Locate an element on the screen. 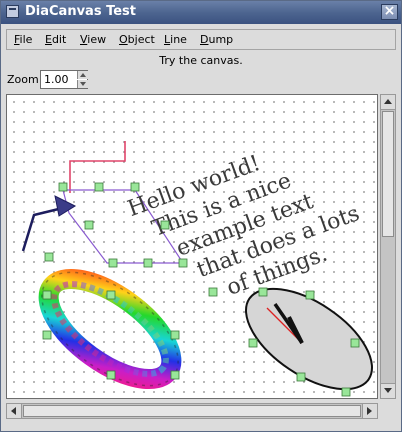 This screenshot has height=432, width=402. status-text: Try the canvas. is located at coordinates (201, 60).